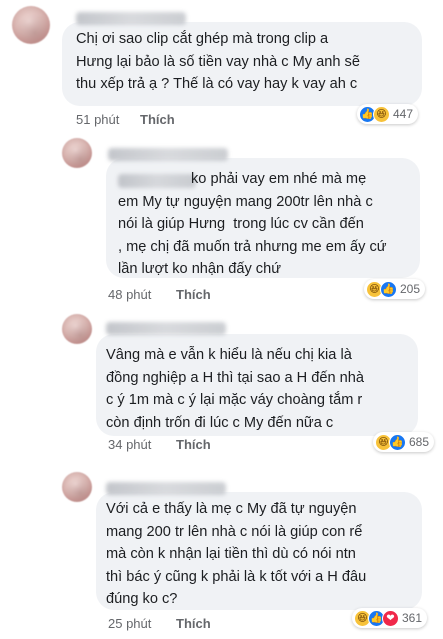  Describe the element at coordinates (129, 623) in the screenshot. I see `reply-time: 25 phút` at that location.